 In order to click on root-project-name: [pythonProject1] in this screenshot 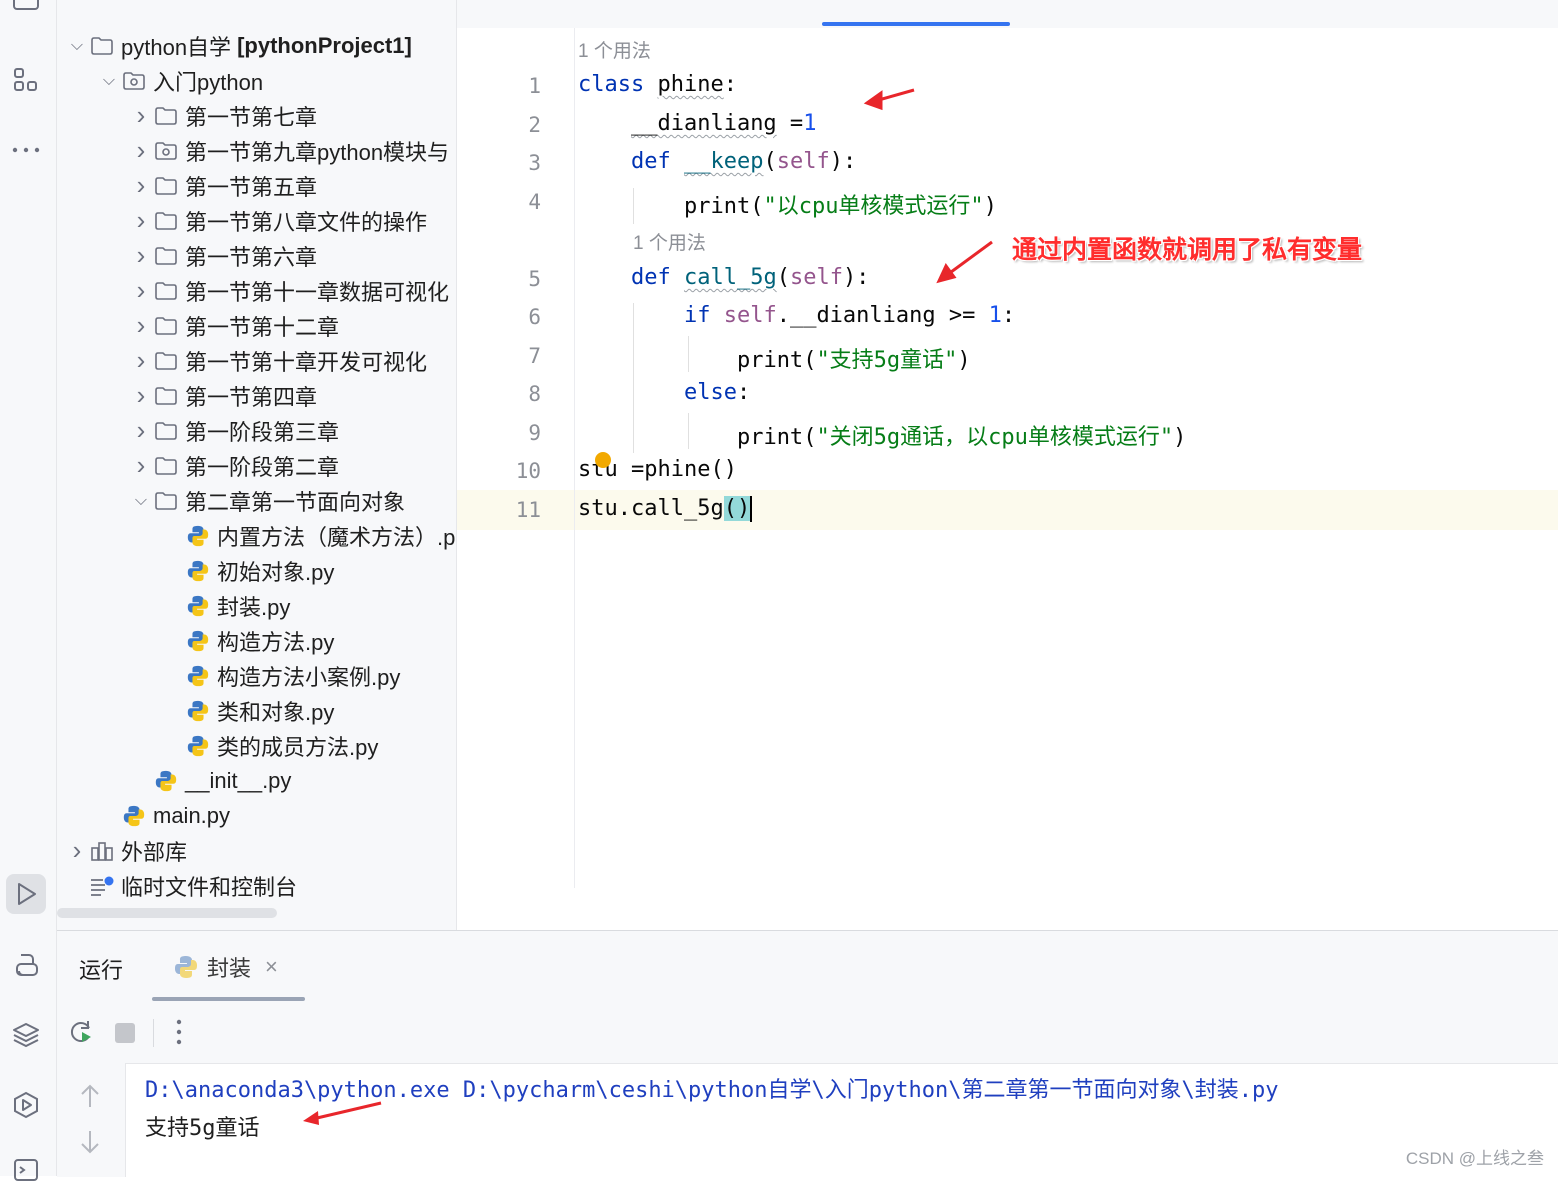, I will do `click(324, 45)`.